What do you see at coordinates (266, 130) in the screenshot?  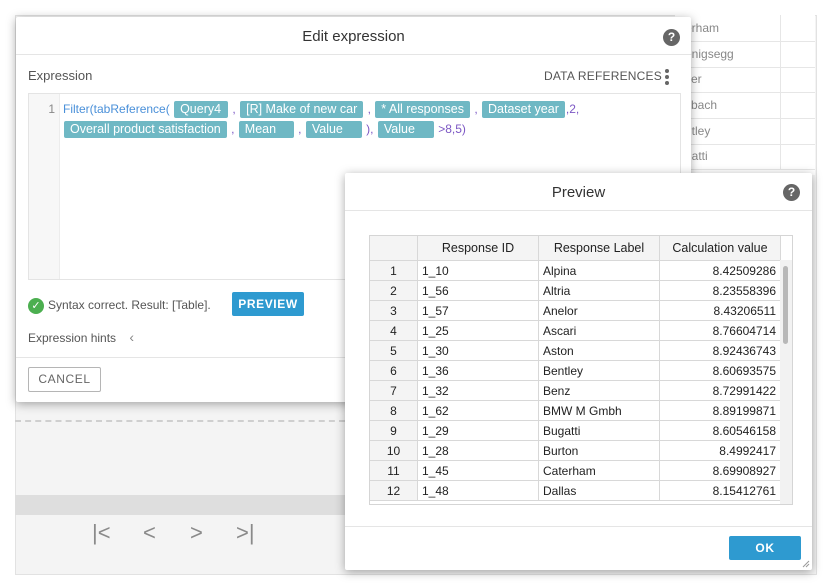 I see `reference-chip: Mean` at bounding box center [266, 130].